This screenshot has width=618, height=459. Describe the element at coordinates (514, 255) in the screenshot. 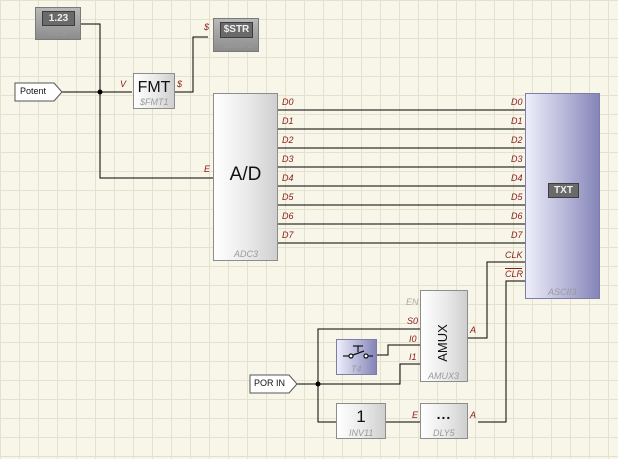

I see `ascii-pin-clk: CLK` at that location.